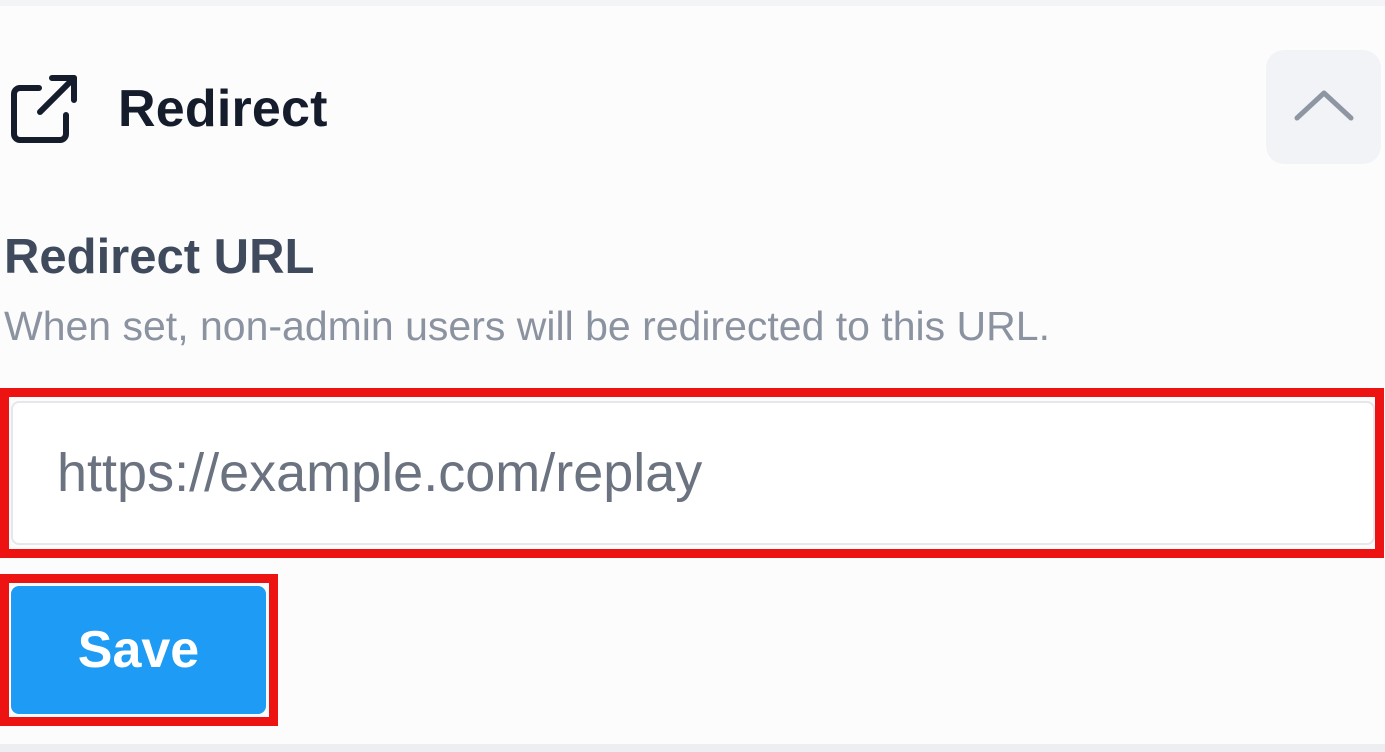 The width and height of the screenshot is (1385, 752). I want to click on field-label: Redirect URL, so click(159, 257).